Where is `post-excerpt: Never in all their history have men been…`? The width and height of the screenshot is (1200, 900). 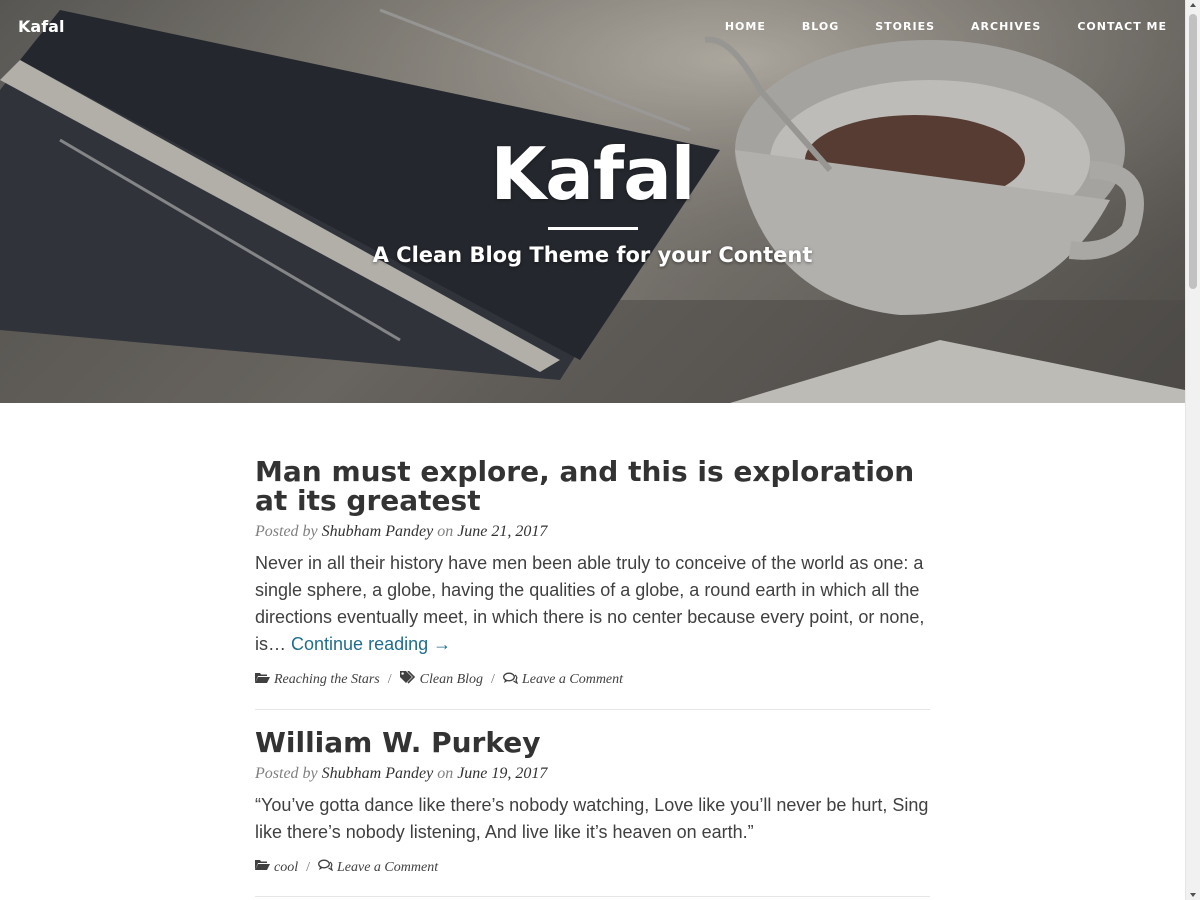 post-excerpt: Never in all their history have men been… is located at coordinates (592, 604).